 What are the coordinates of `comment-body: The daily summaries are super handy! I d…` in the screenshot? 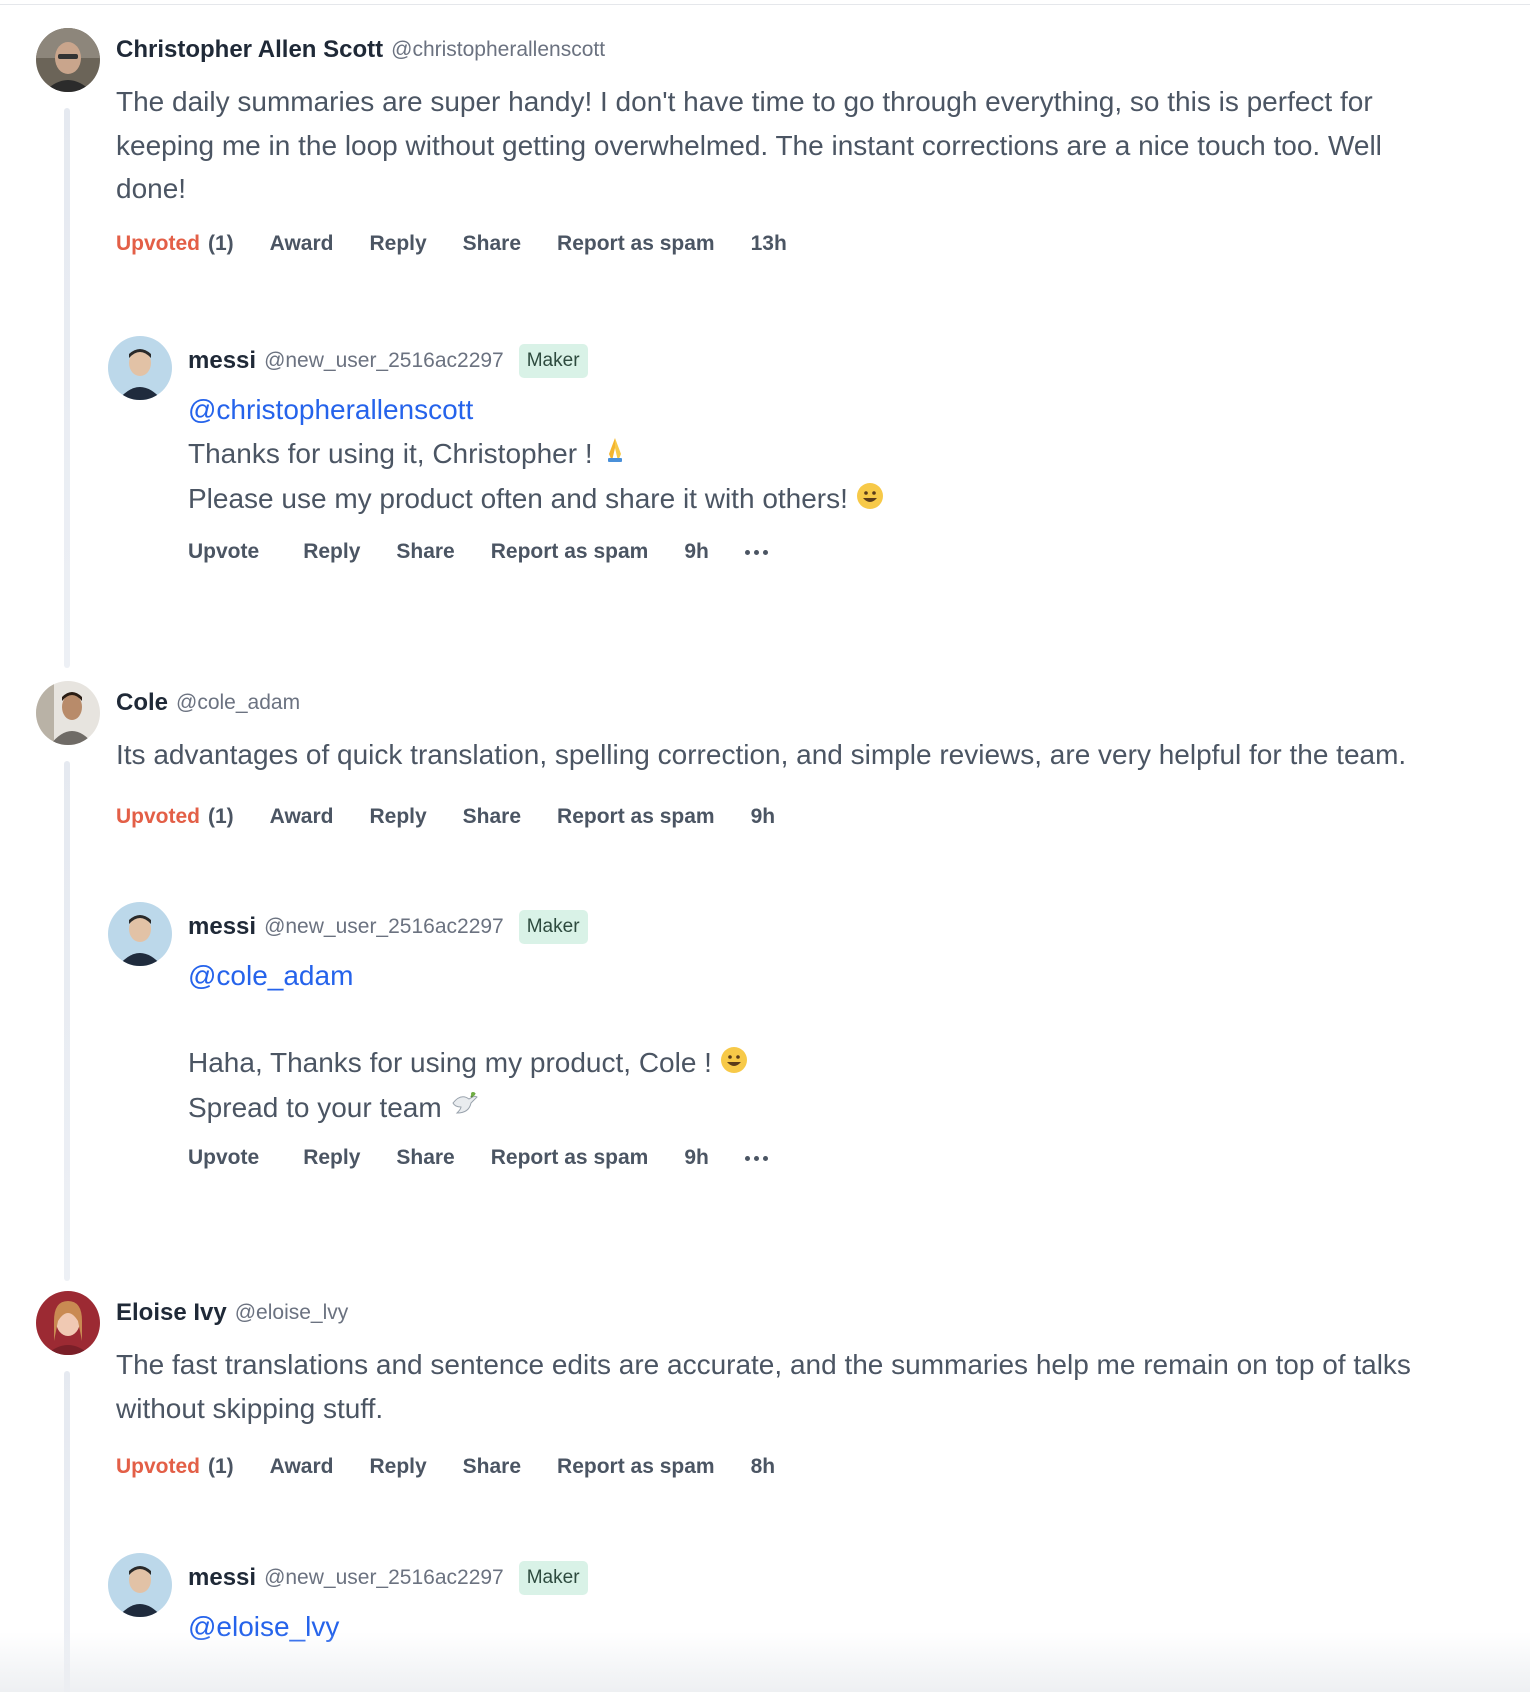 It's located at (811, 145).